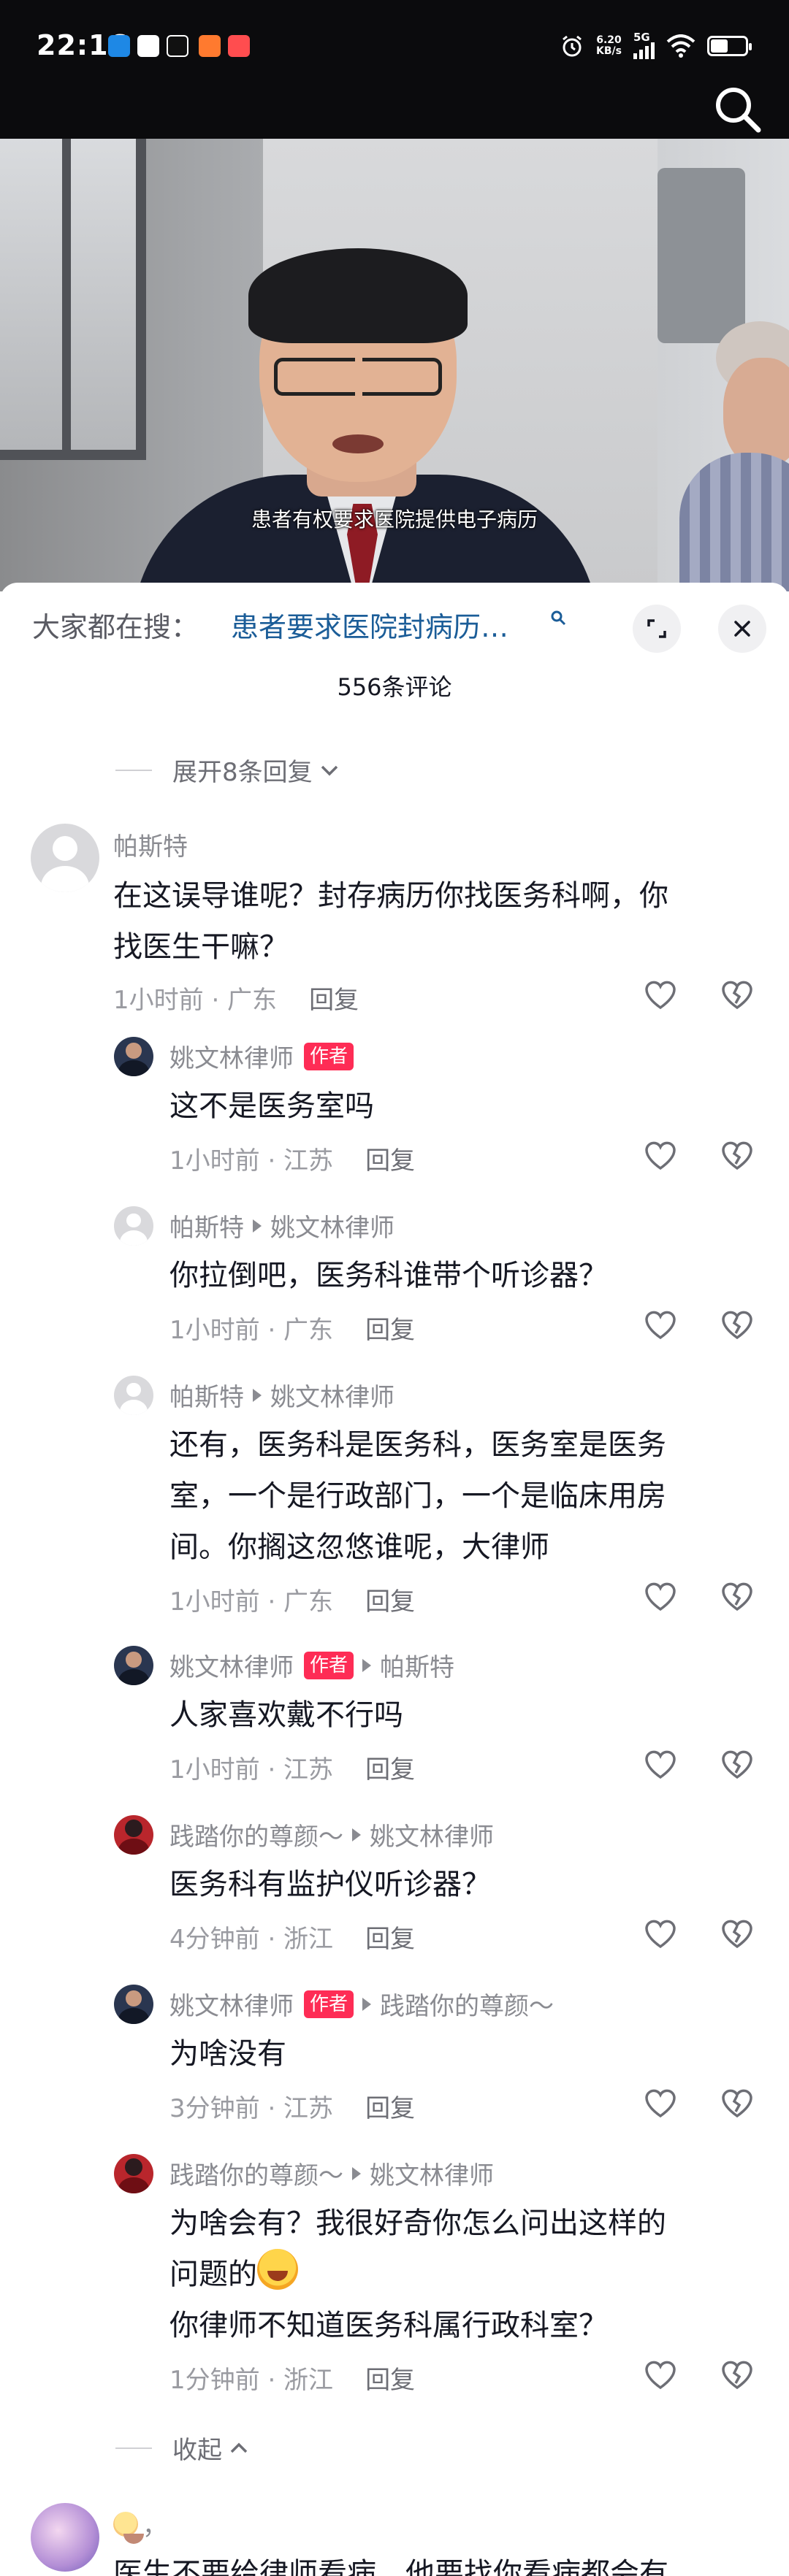 The image size is (789, 2576). What do you see at coordinates (227, 2054) in the screenshot?
I see `comment-text-line: 为啥没有` at bounding box center [227, 2054].